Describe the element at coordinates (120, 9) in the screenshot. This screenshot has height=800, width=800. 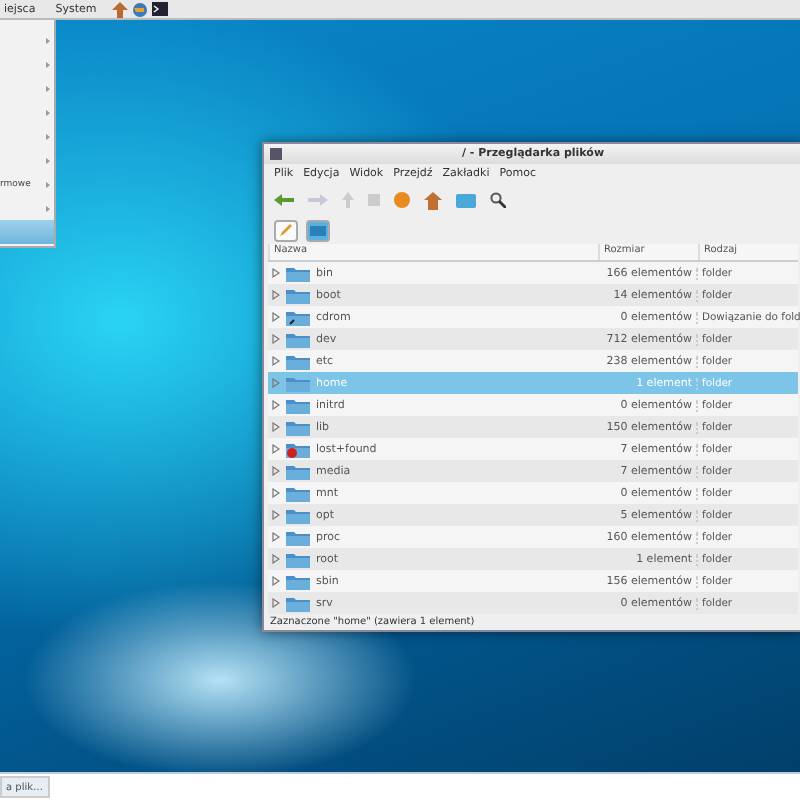
I see `up-arrow-icon` at that location.